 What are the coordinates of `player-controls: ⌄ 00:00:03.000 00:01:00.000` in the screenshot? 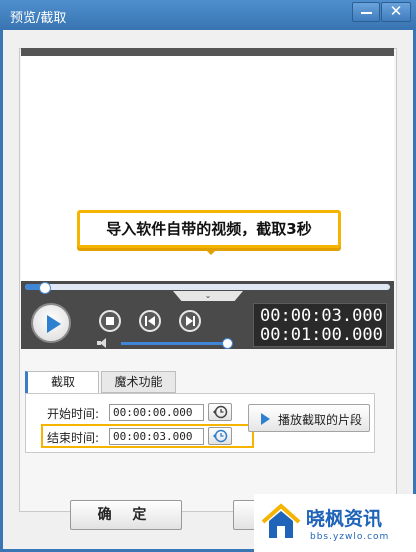 It's located at (207, 315).